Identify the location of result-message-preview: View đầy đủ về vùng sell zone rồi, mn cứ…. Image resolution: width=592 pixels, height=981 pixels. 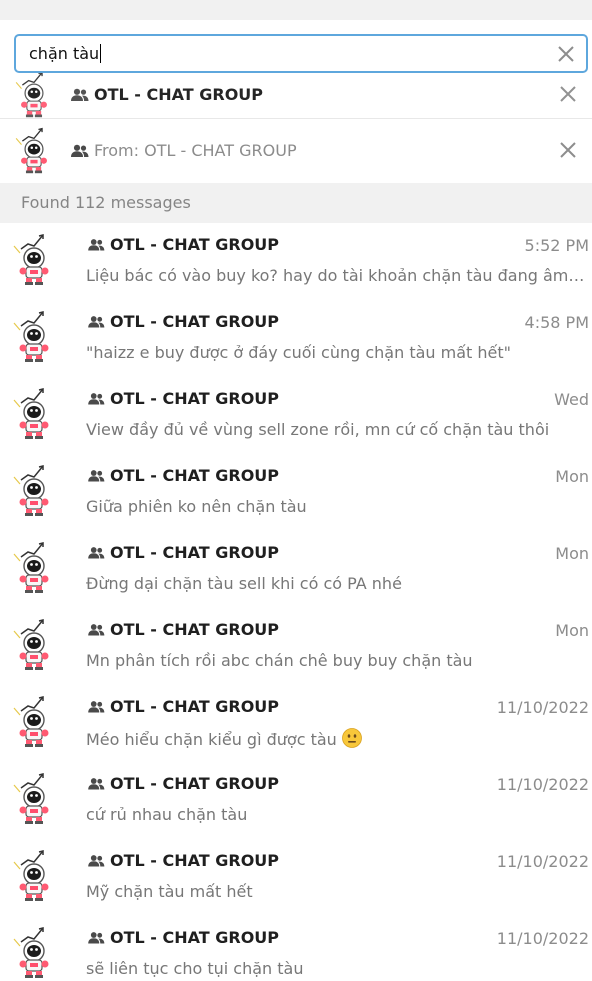
(337, 429).